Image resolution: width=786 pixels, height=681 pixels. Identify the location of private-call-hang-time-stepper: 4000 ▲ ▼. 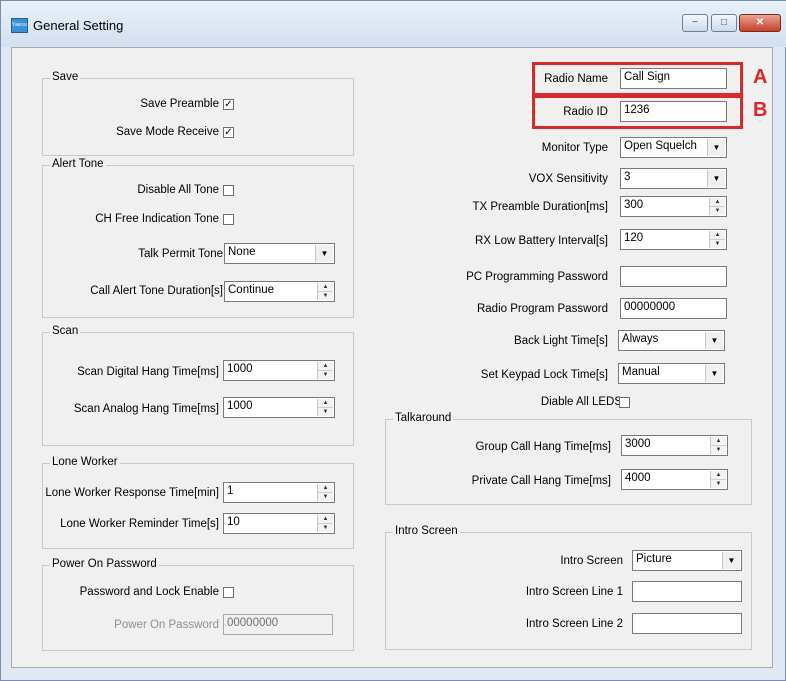
(674, 479).